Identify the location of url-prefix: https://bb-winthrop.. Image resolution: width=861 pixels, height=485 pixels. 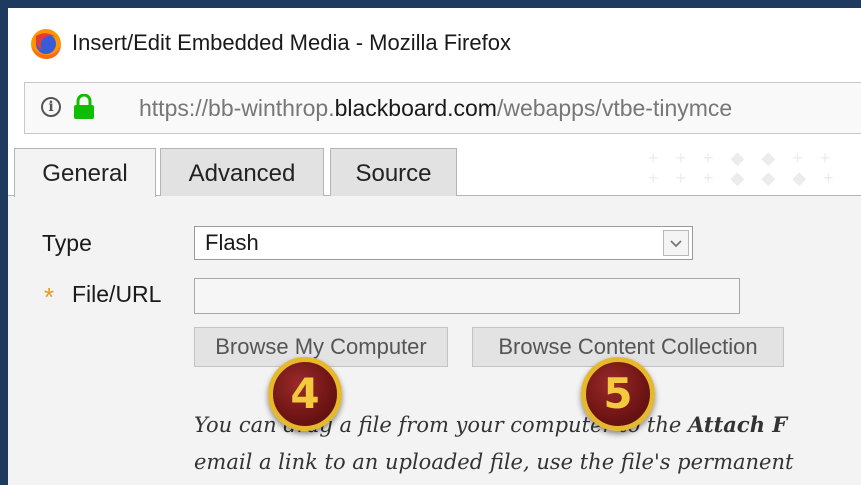
(237, 108).